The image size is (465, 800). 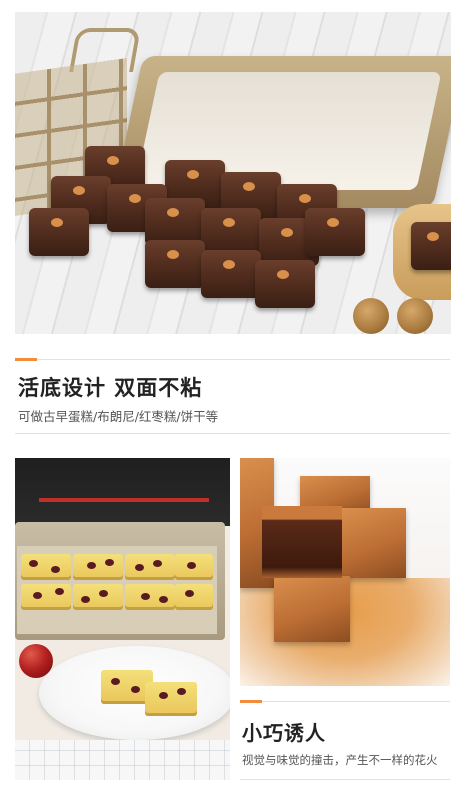 What do you see at coordinates (302, 542) in the screenshot?
I see `truffle-cube-cut` at bounding box center [302, 542].